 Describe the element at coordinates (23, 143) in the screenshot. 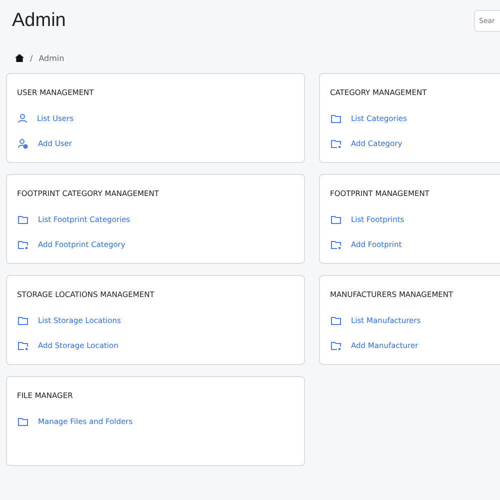

I see `user-add-icon` at that location.